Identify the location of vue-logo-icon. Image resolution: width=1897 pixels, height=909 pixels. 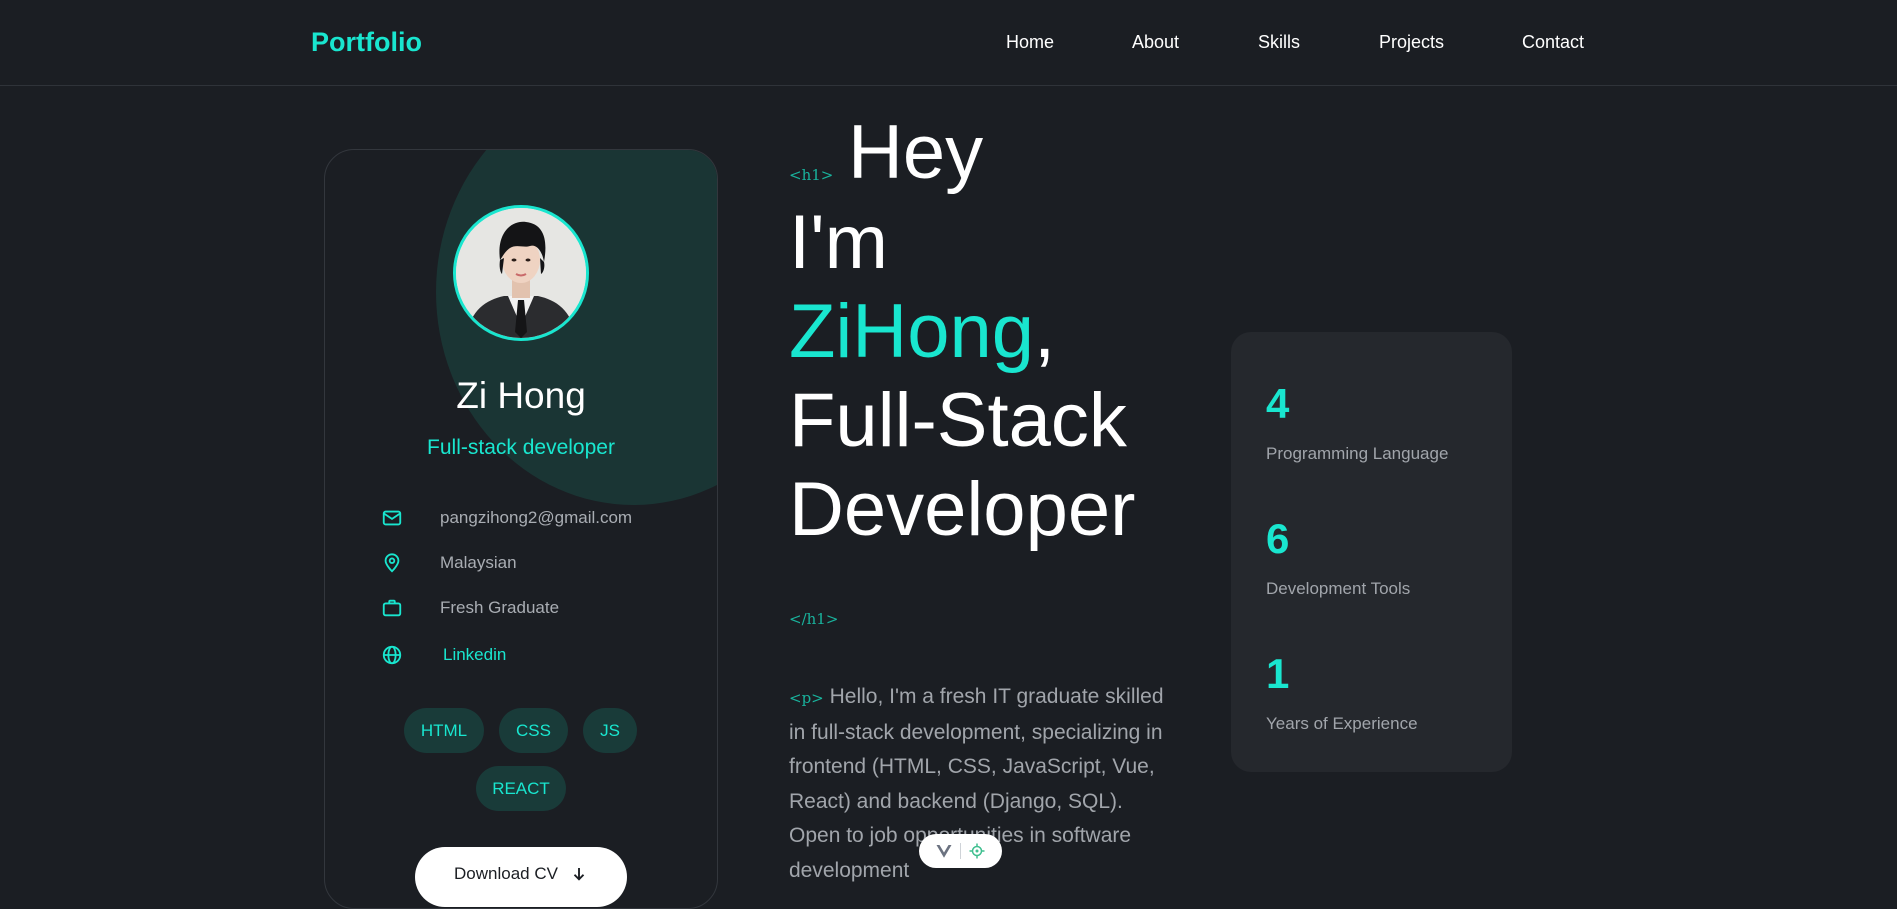
(944, 851).